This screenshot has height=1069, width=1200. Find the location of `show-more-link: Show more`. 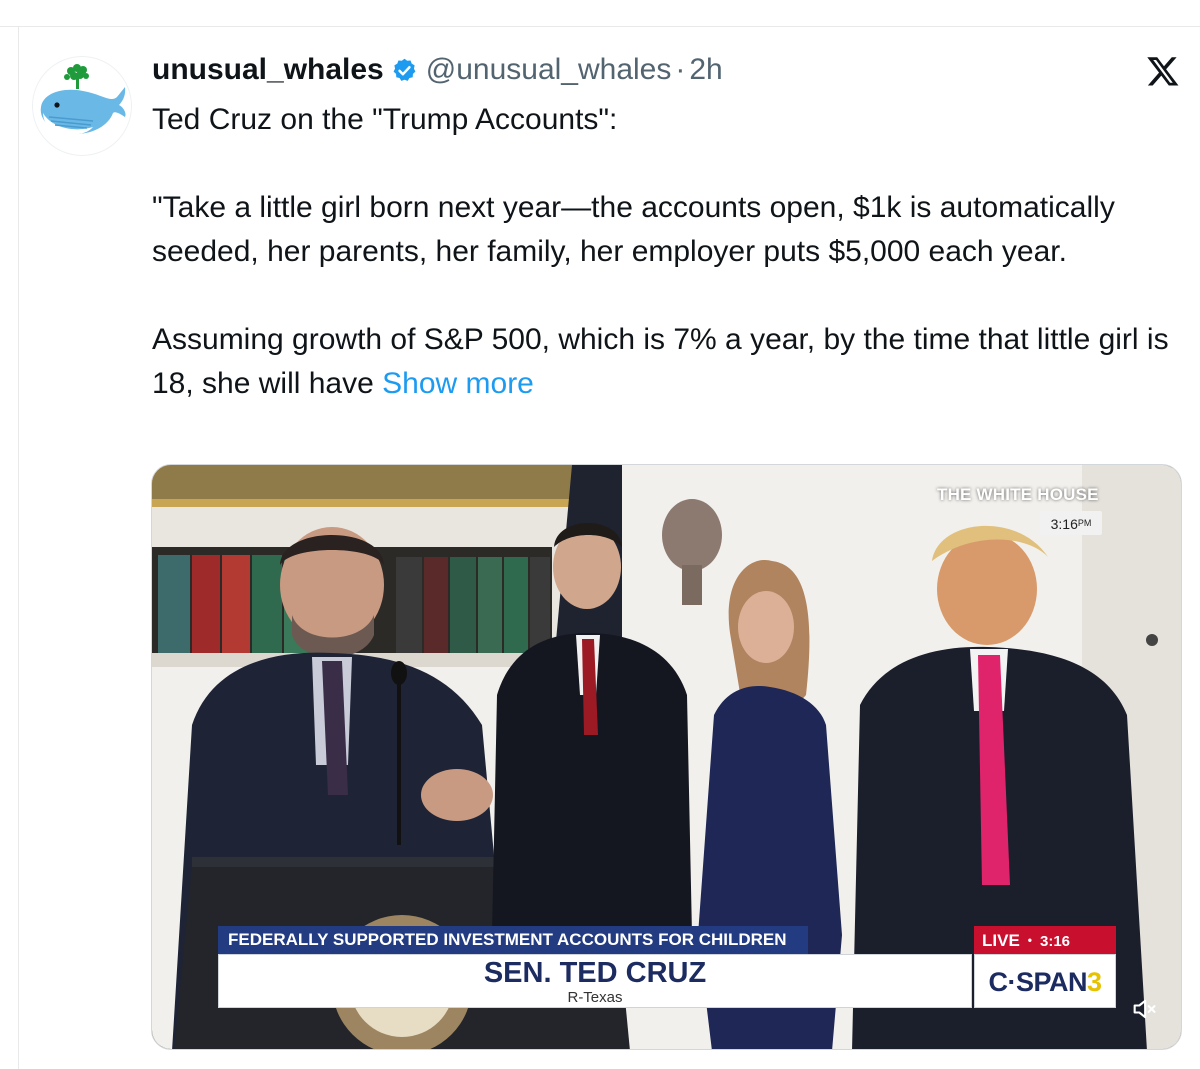

show-more-link: Show more is located at coordinates (458, 383).